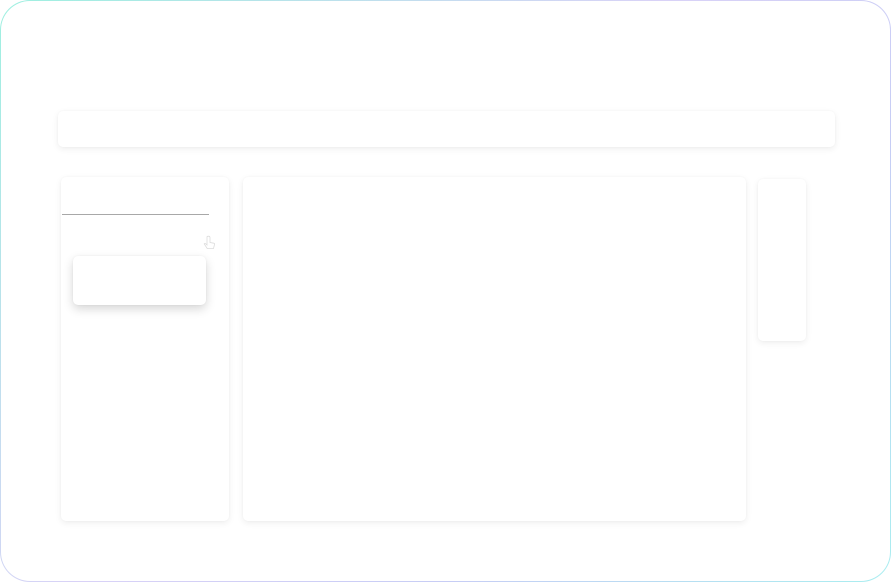 Image resolution: width=891 pixels, height=582 pixels. I want to click on sidebar-divider, so click(135, 214).